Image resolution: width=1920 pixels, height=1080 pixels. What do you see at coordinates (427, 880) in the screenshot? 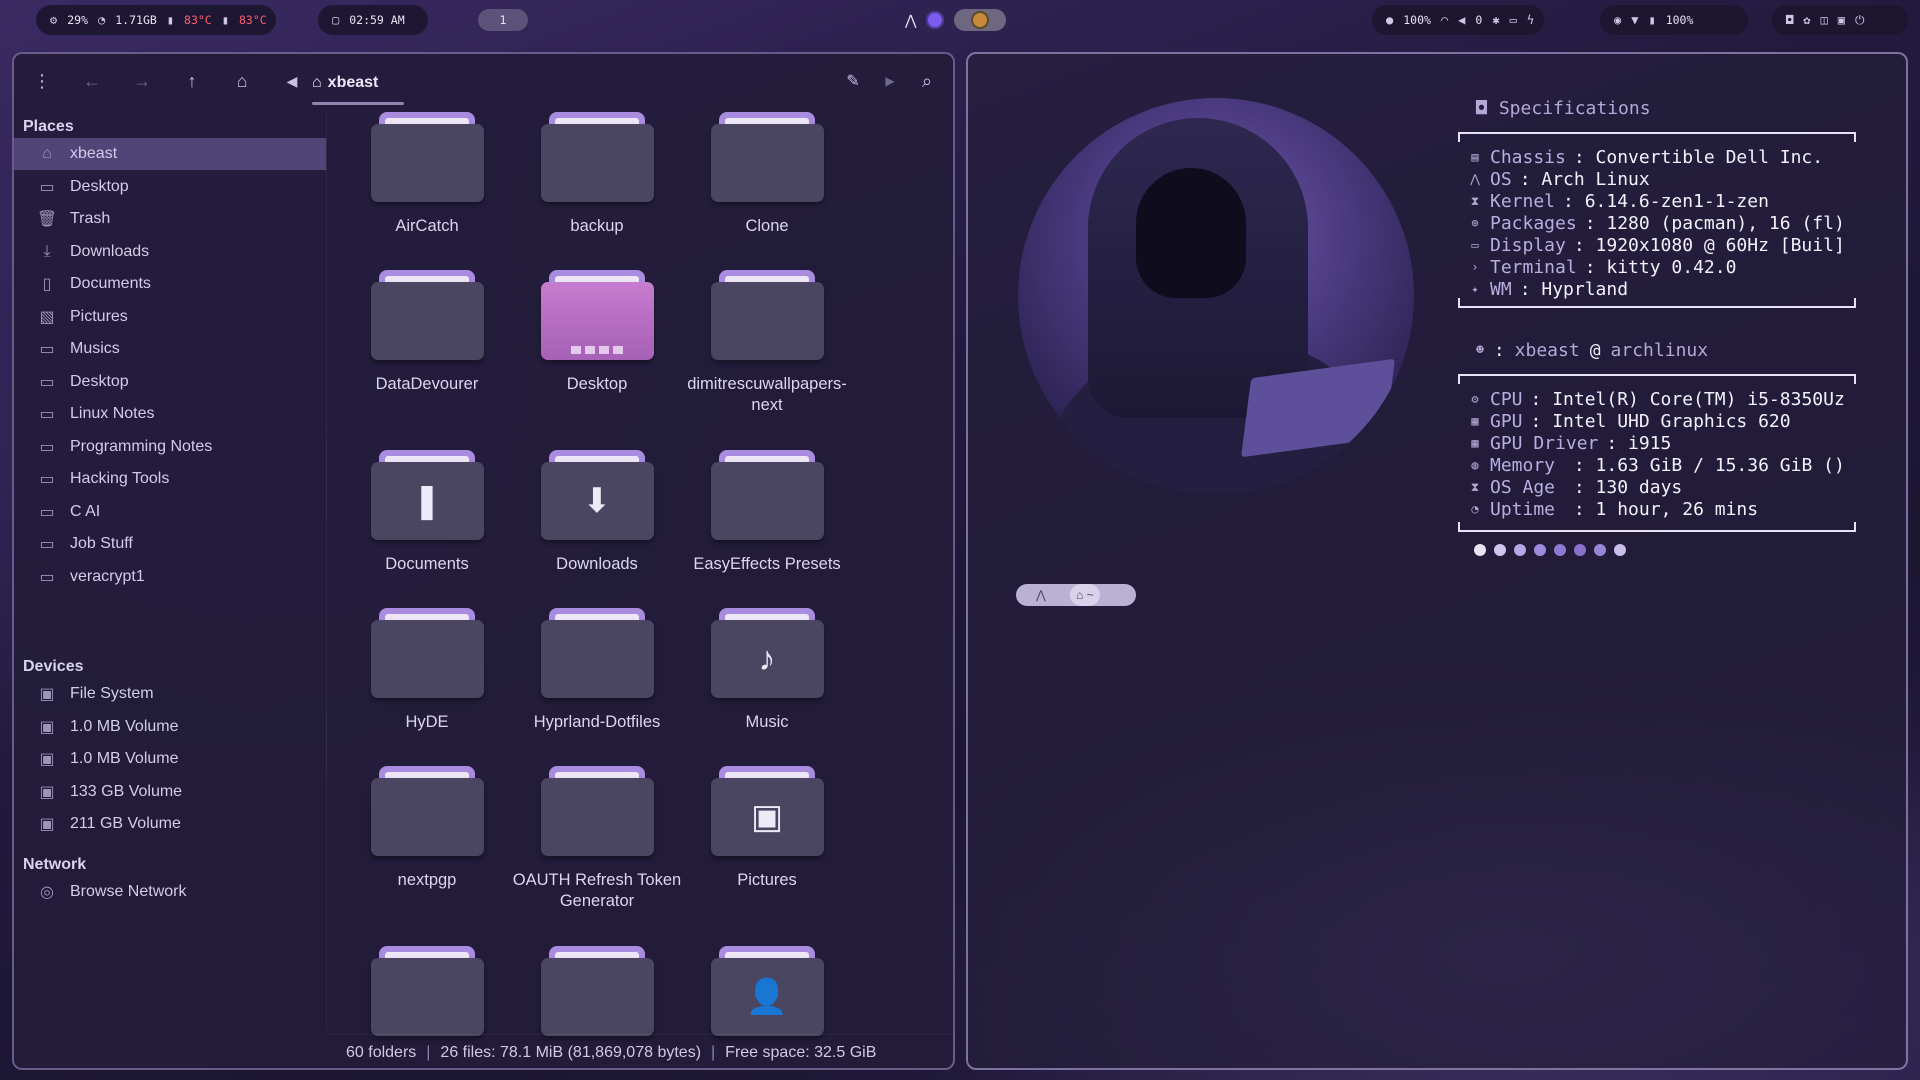
I see `folder-label: nextpgp` at bounding box center [427, 880].